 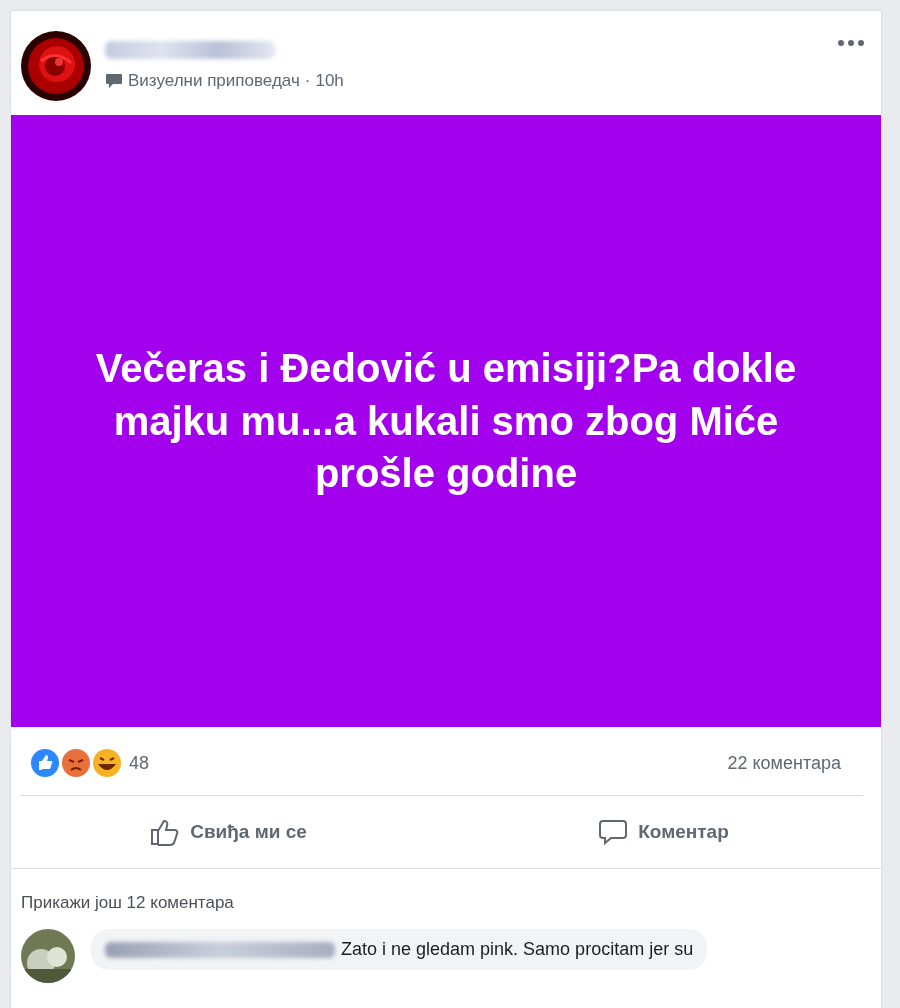 I want to click on post-text: Večeras i Đedović u emisiji?Pa dokle majku mu...a kukali smo zbog Miće prošle godine, so click(x=446, y=421).